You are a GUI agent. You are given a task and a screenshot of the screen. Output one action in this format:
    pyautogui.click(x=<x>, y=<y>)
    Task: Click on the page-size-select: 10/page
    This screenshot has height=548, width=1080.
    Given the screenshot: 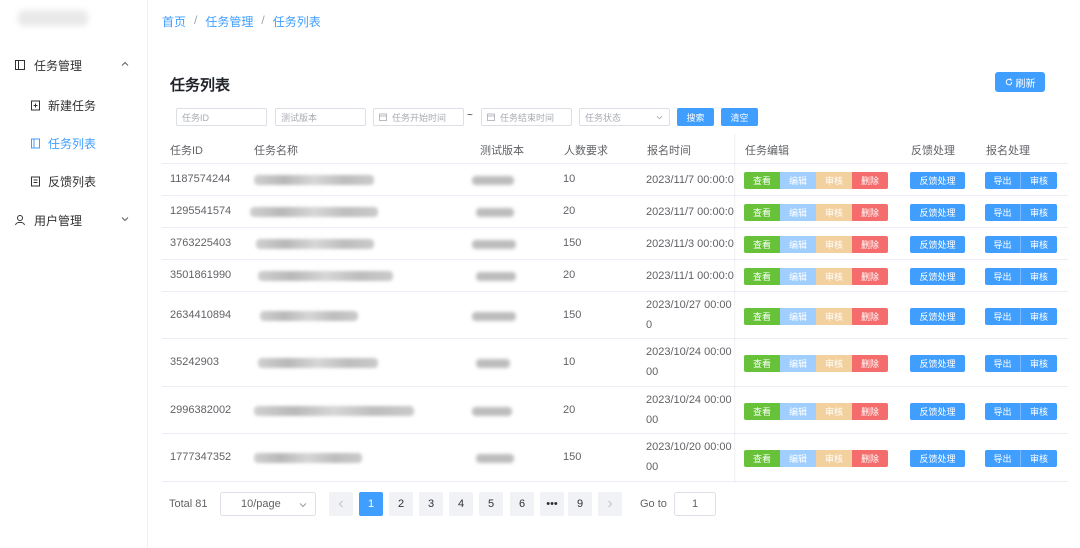 What is the action you would take?
    pyautogui.click(x=268, y=504)
    